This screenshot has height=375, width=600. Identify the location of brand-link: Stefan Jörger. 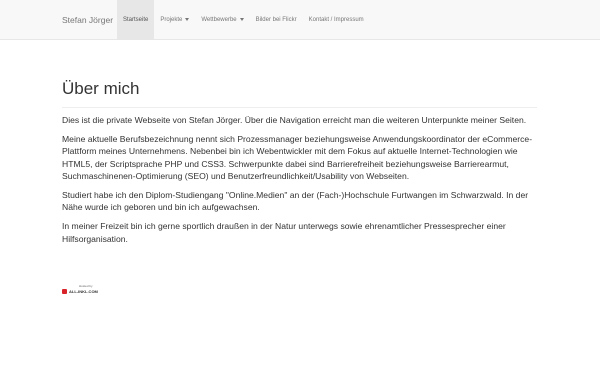
(87, 20).